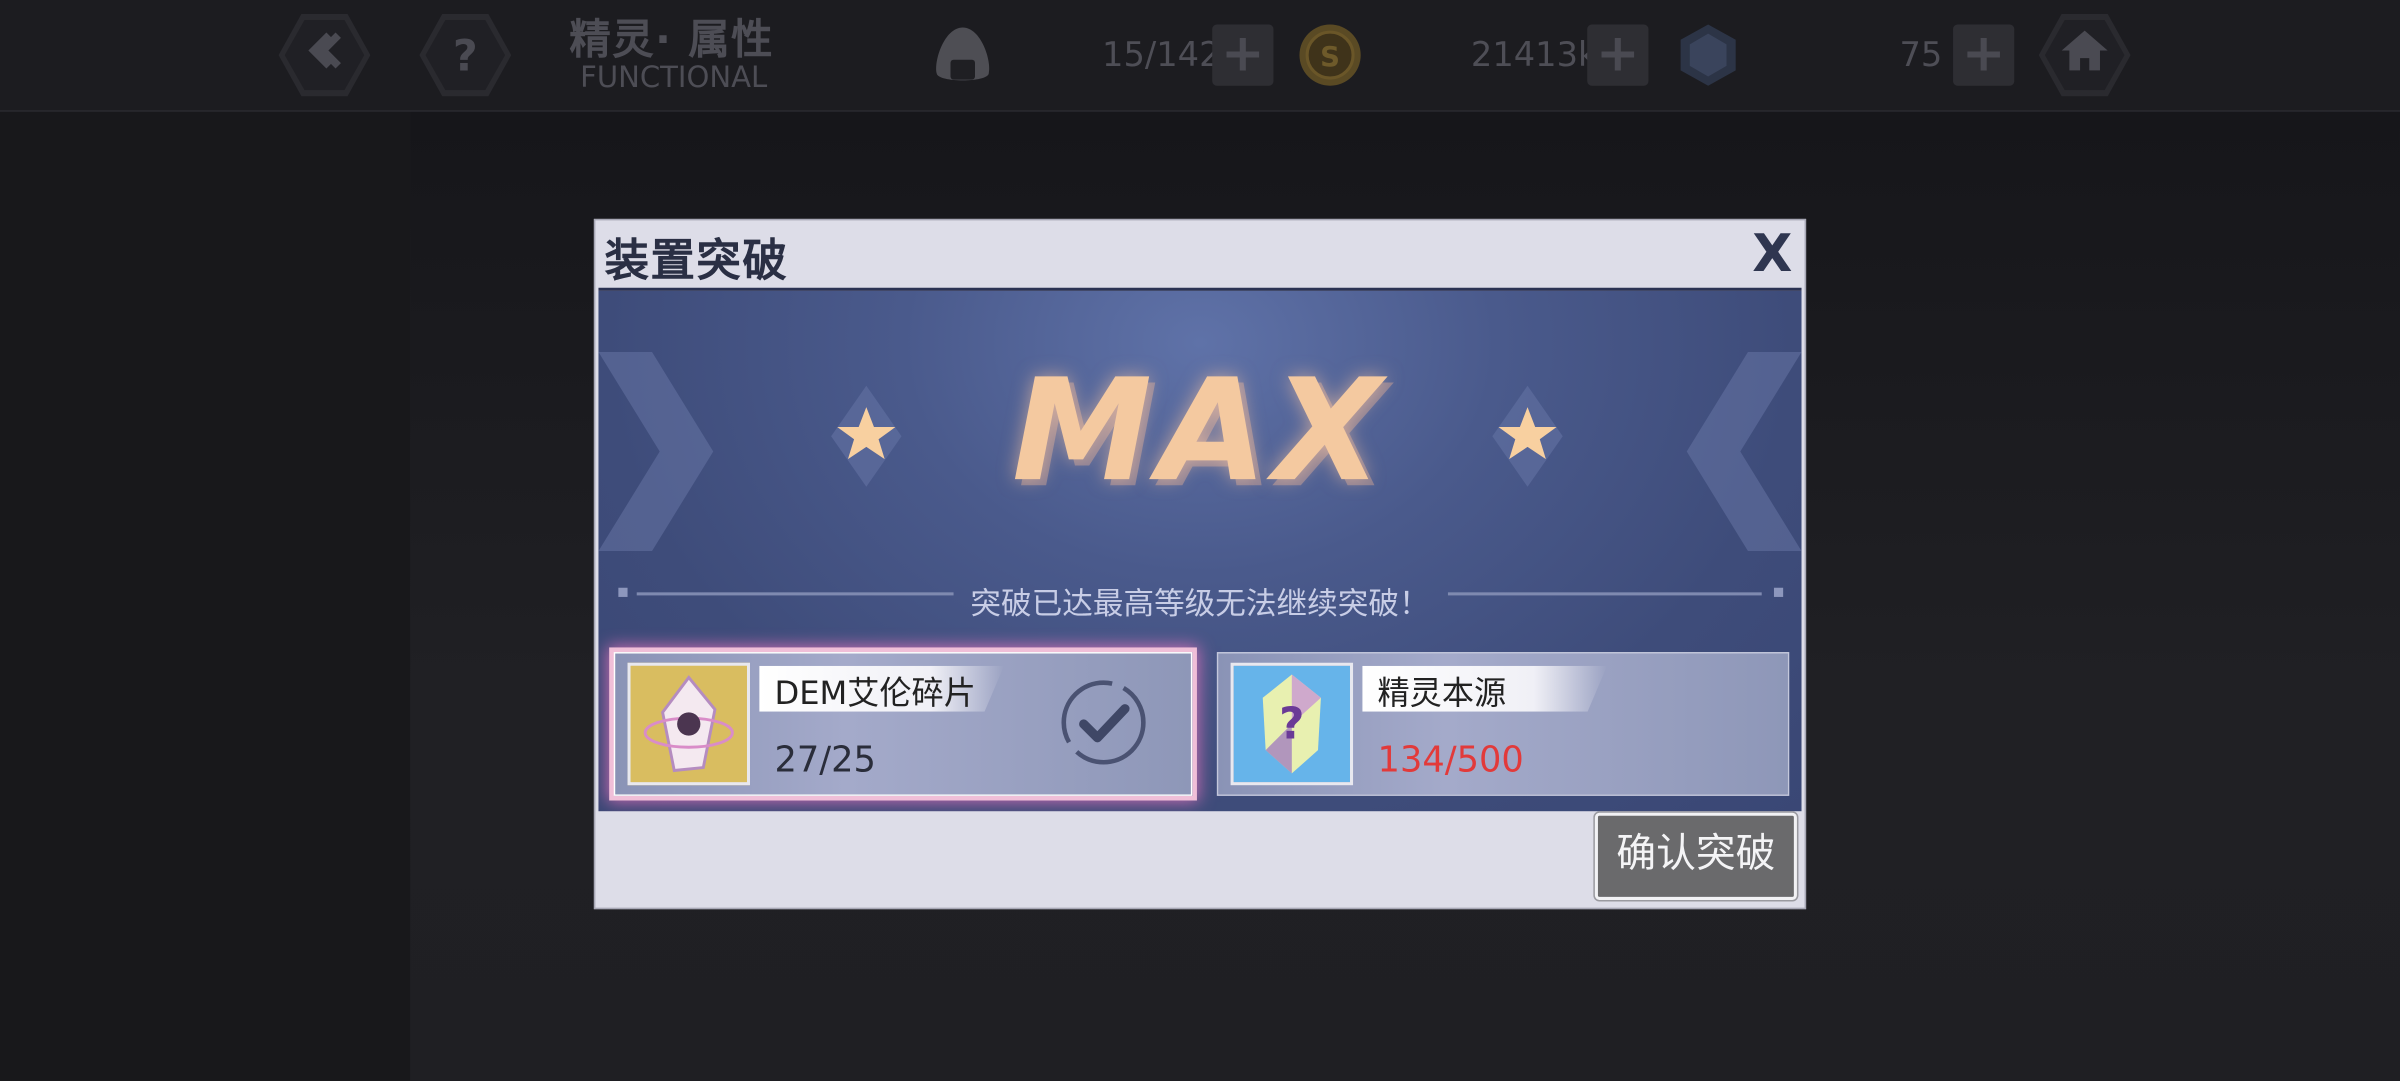 Image resolution: width=2400 pixels, height=1081 pixels. I want to click on max-label: MAX, so click(1200, 430).